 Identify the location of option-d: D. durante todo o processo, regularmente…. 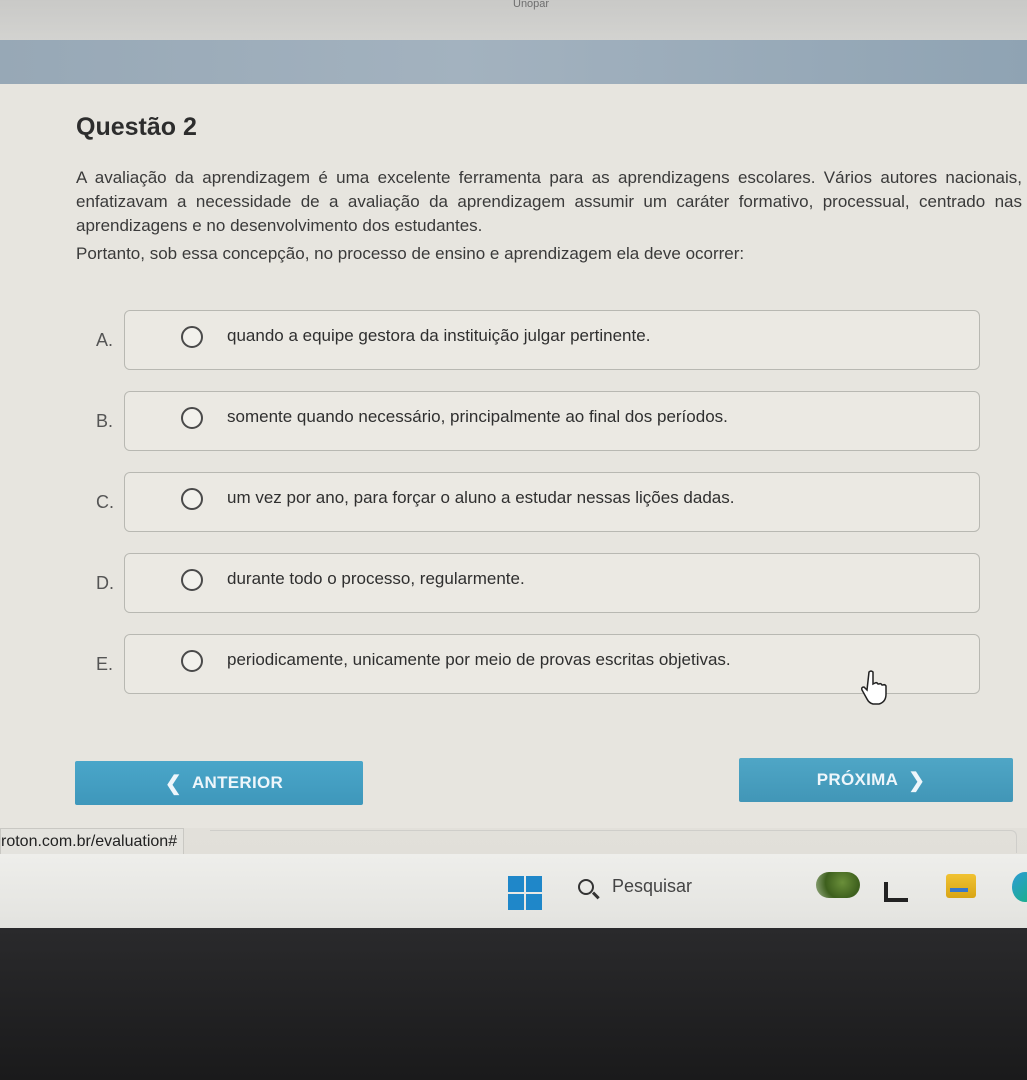
(535, 583).